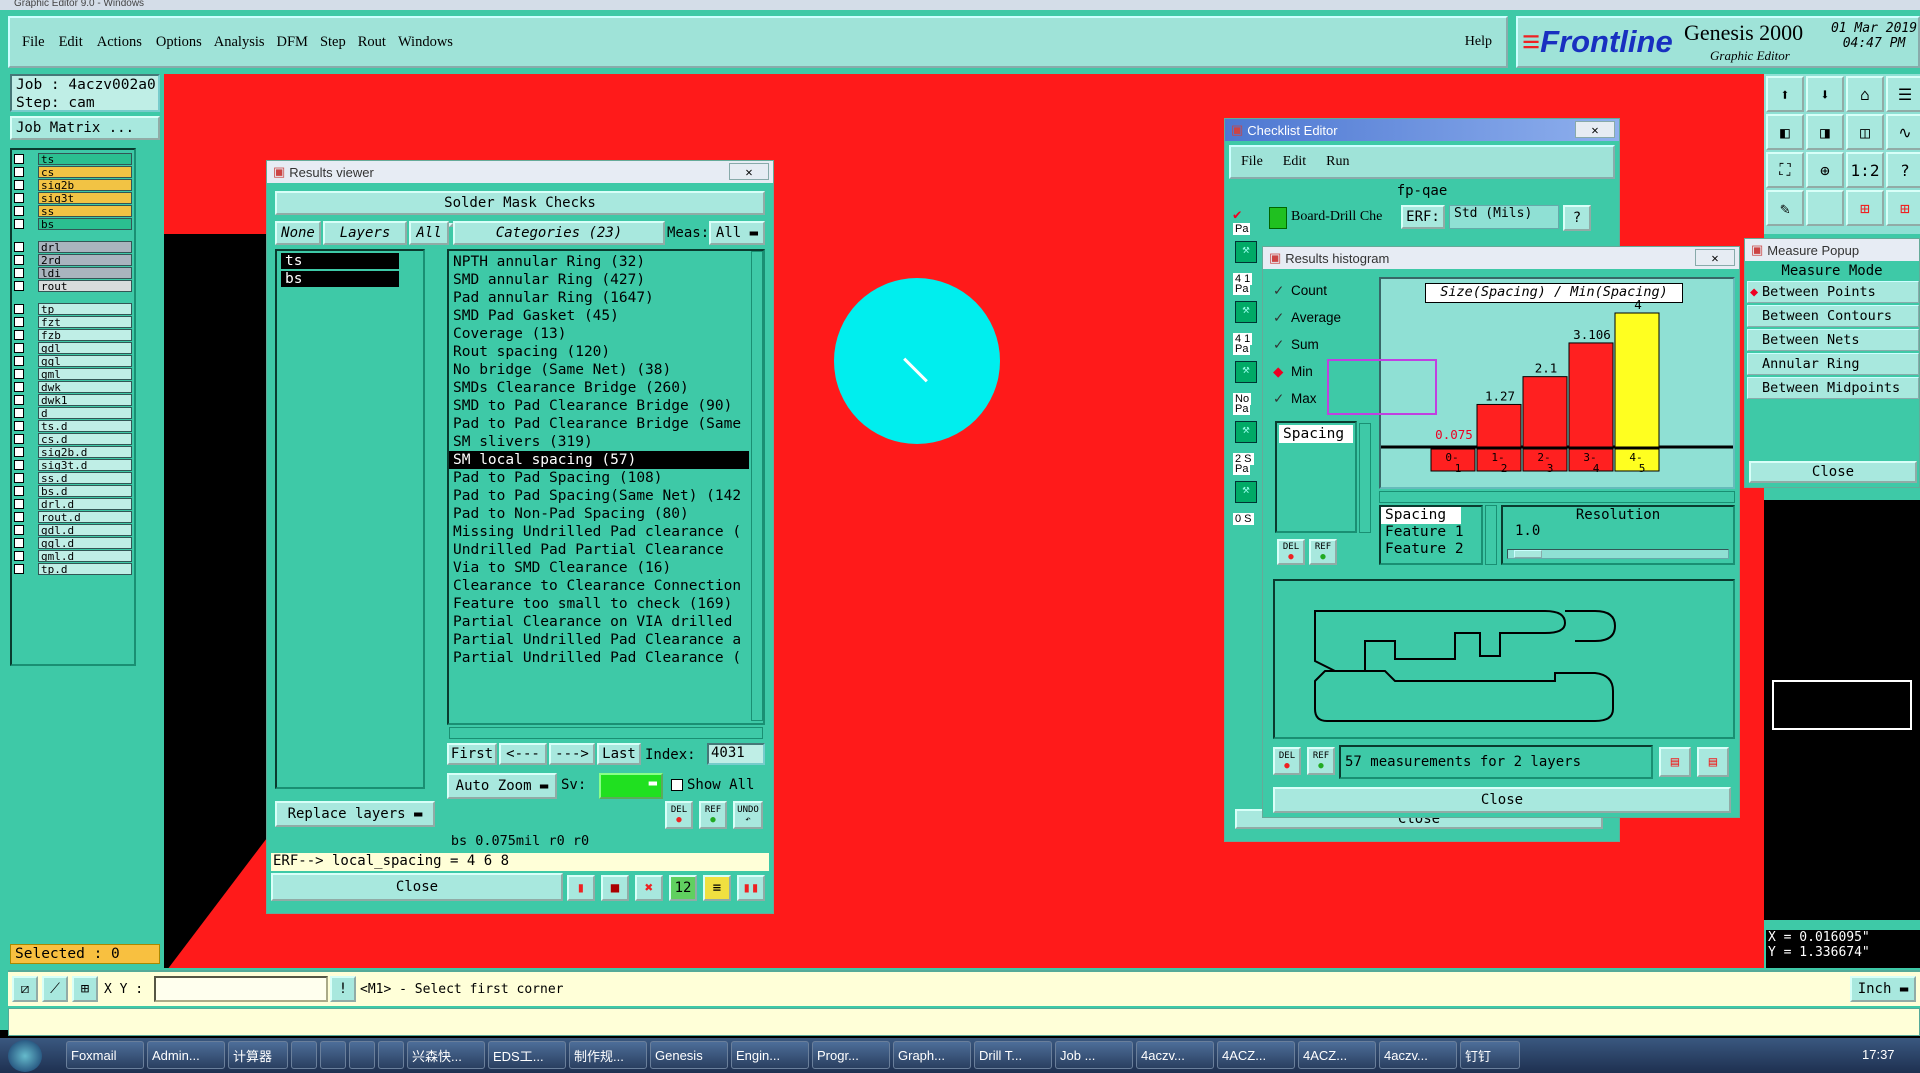  I want to click on layer-row-sig2b.d: sig2b.d, so click(74, 451).